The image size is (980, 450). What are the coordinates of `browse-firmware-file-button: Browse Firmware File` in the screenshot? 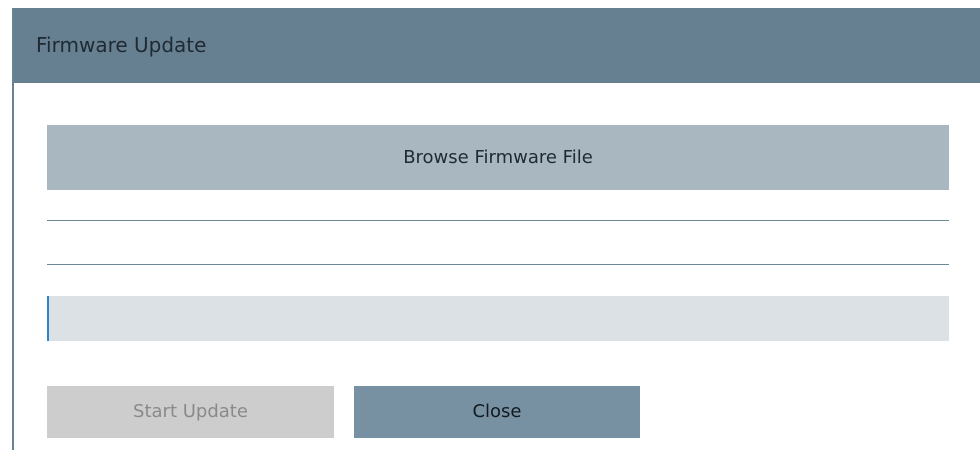 It's located at (498, 157).